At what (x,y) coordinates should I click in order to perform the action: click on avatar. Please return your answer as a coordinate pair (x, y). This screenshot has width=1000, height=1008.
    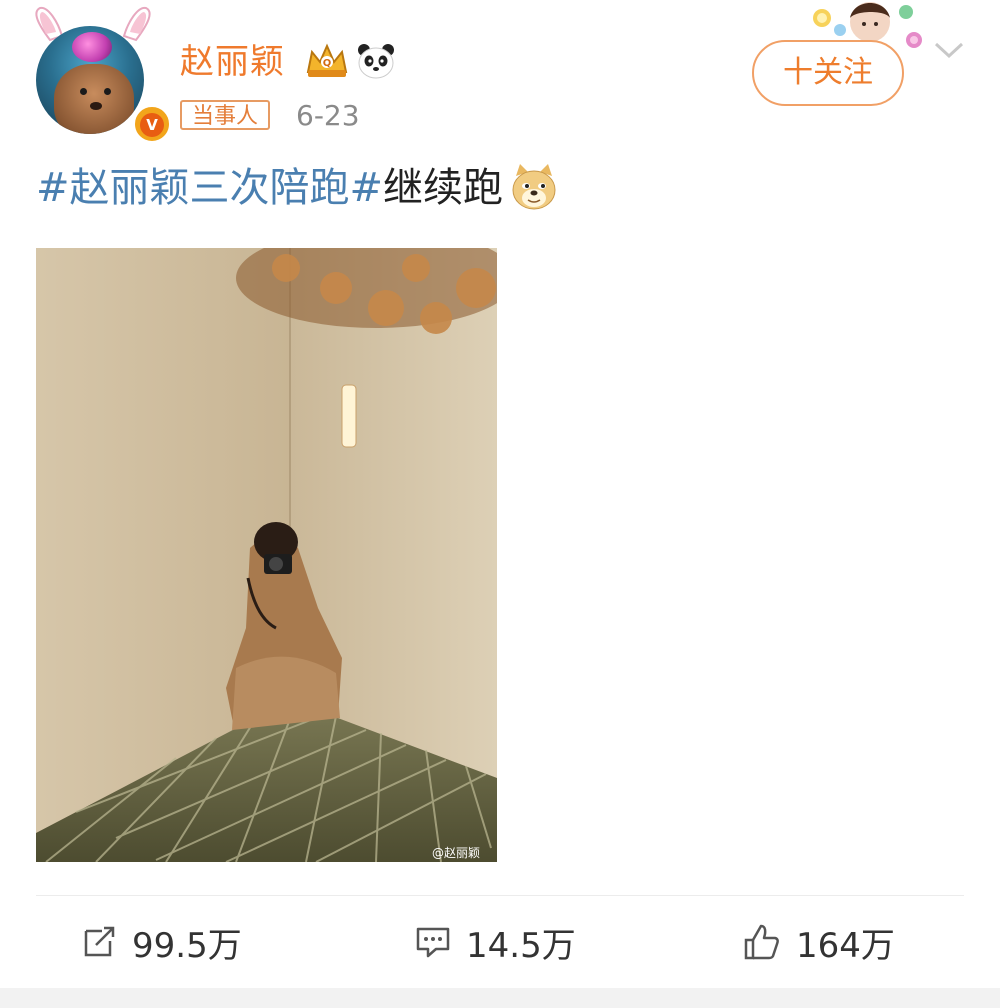
    Looking at the image, I should click on (90, 80).